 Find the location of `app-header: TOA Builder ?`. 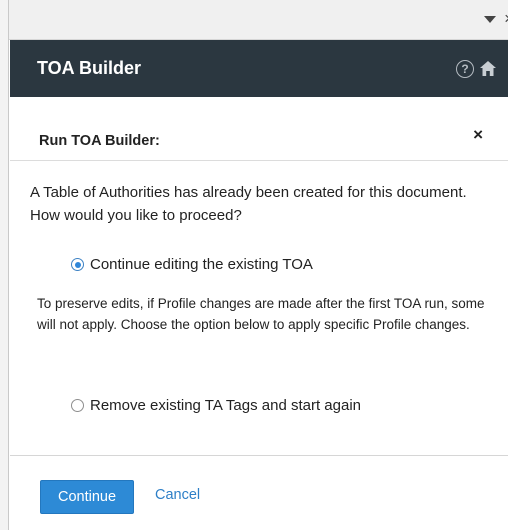

app-header: TOA Builder ? is located at coordinates (259, 68).